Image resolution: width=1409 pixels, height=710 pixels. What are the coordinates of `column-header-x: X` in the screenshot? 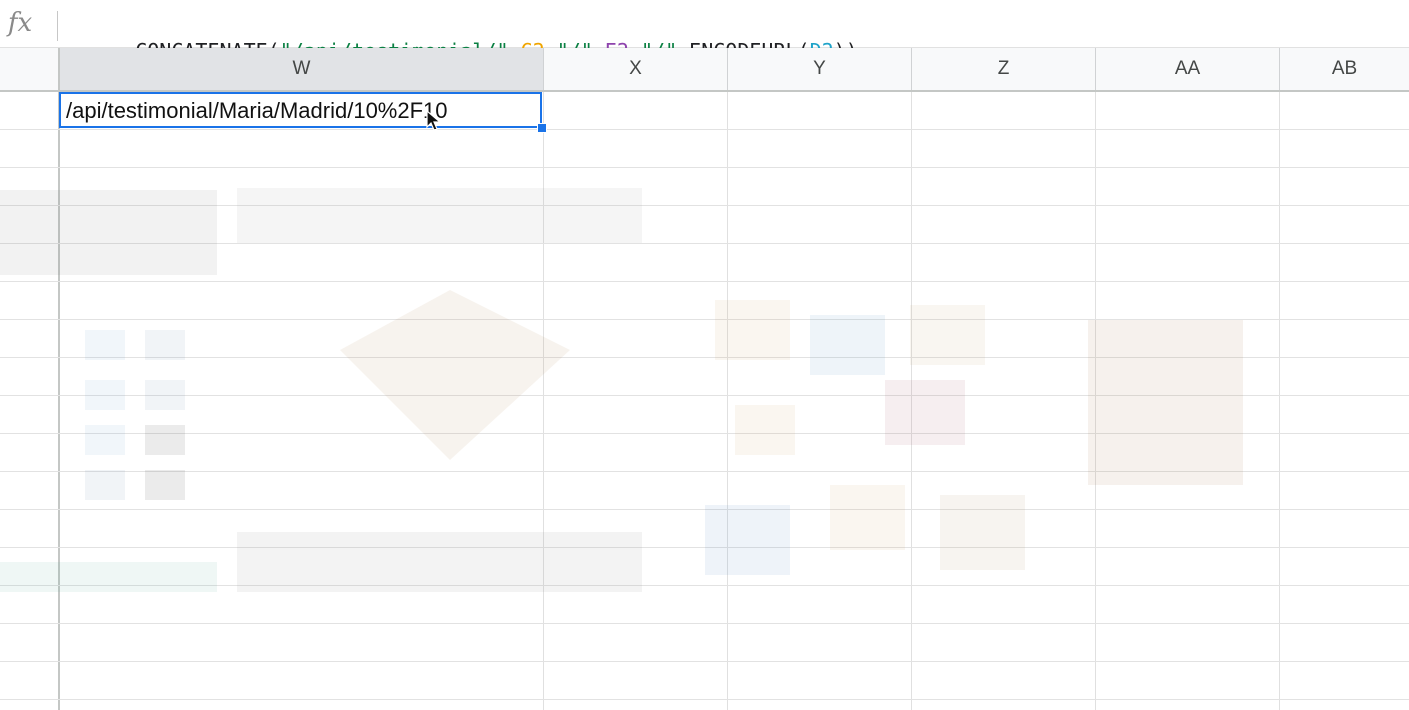 It's located at (636, 69).